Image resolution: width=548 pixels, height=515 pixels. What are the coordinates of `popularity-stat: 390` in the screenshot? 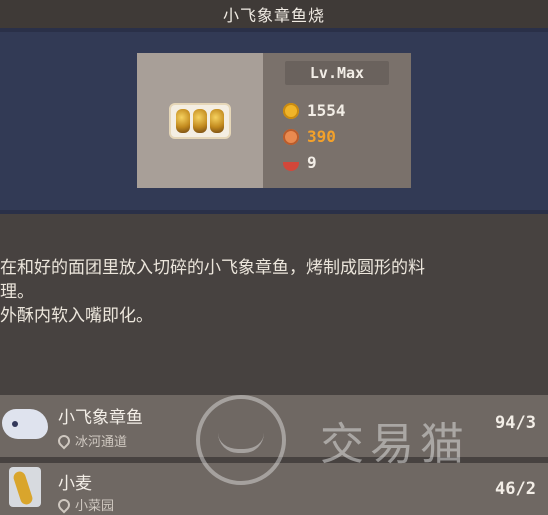 It's located at (309, 136).